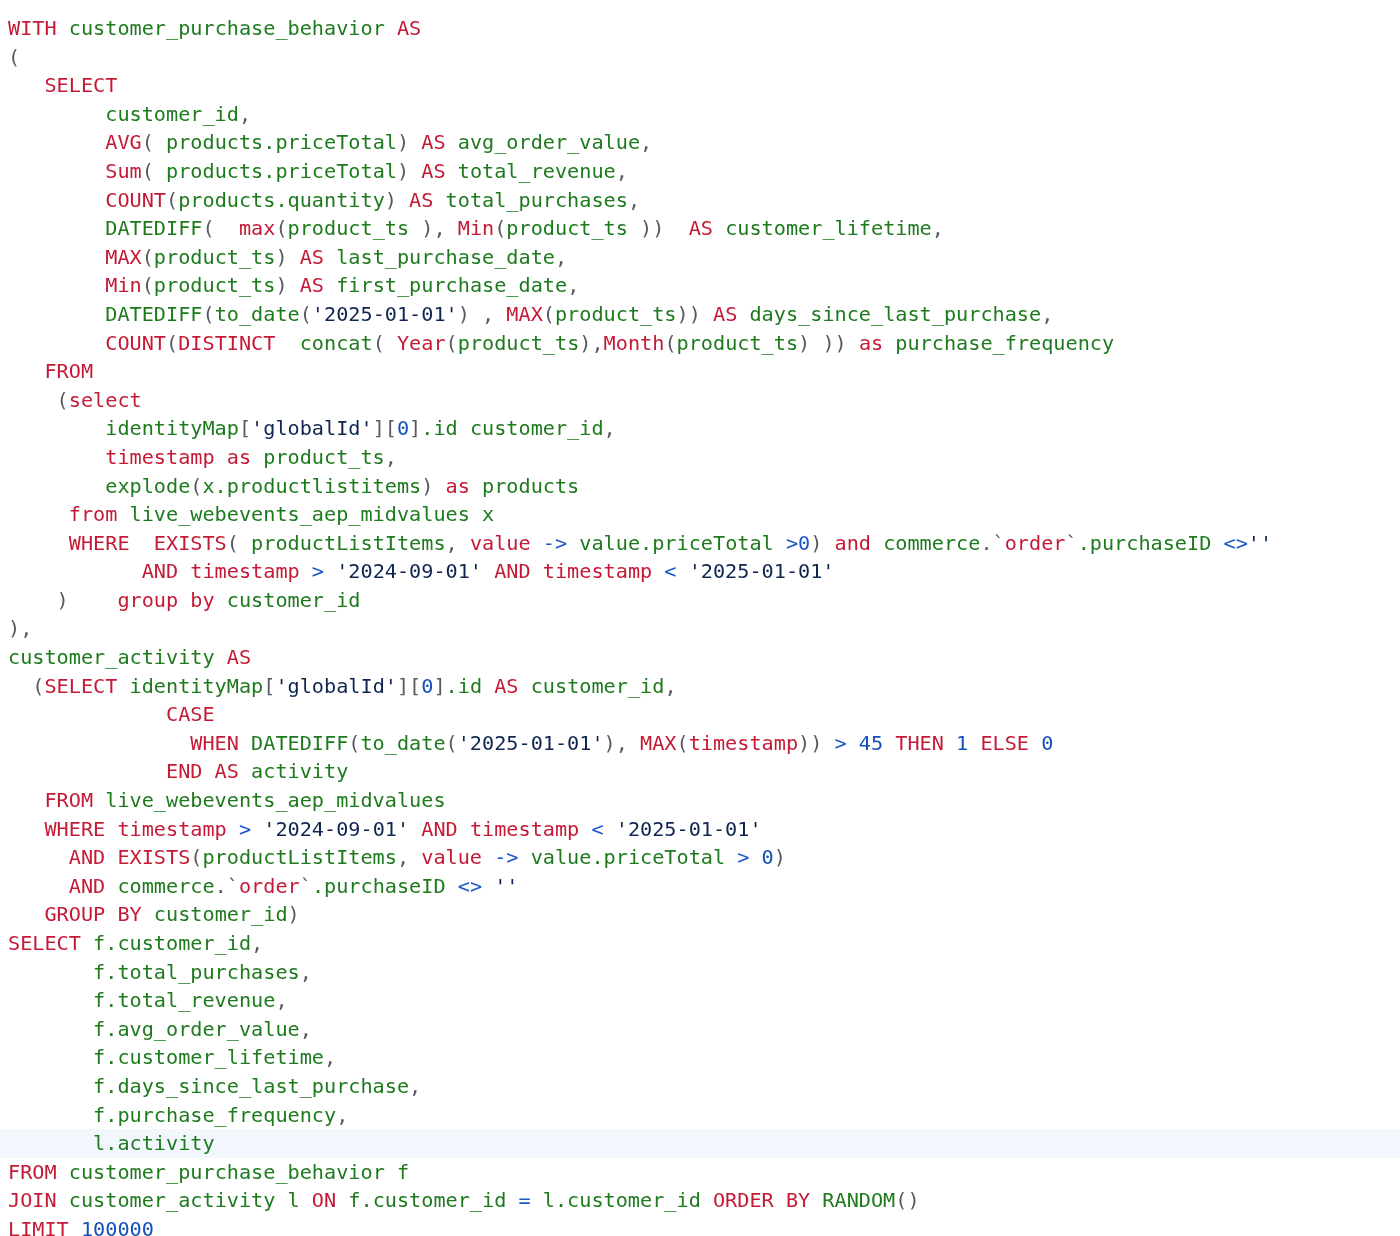 The image size is (1400, 1236). Describe the element at coordinates (20, 629) in the screenshot. I see `code-line: ),` at that location.